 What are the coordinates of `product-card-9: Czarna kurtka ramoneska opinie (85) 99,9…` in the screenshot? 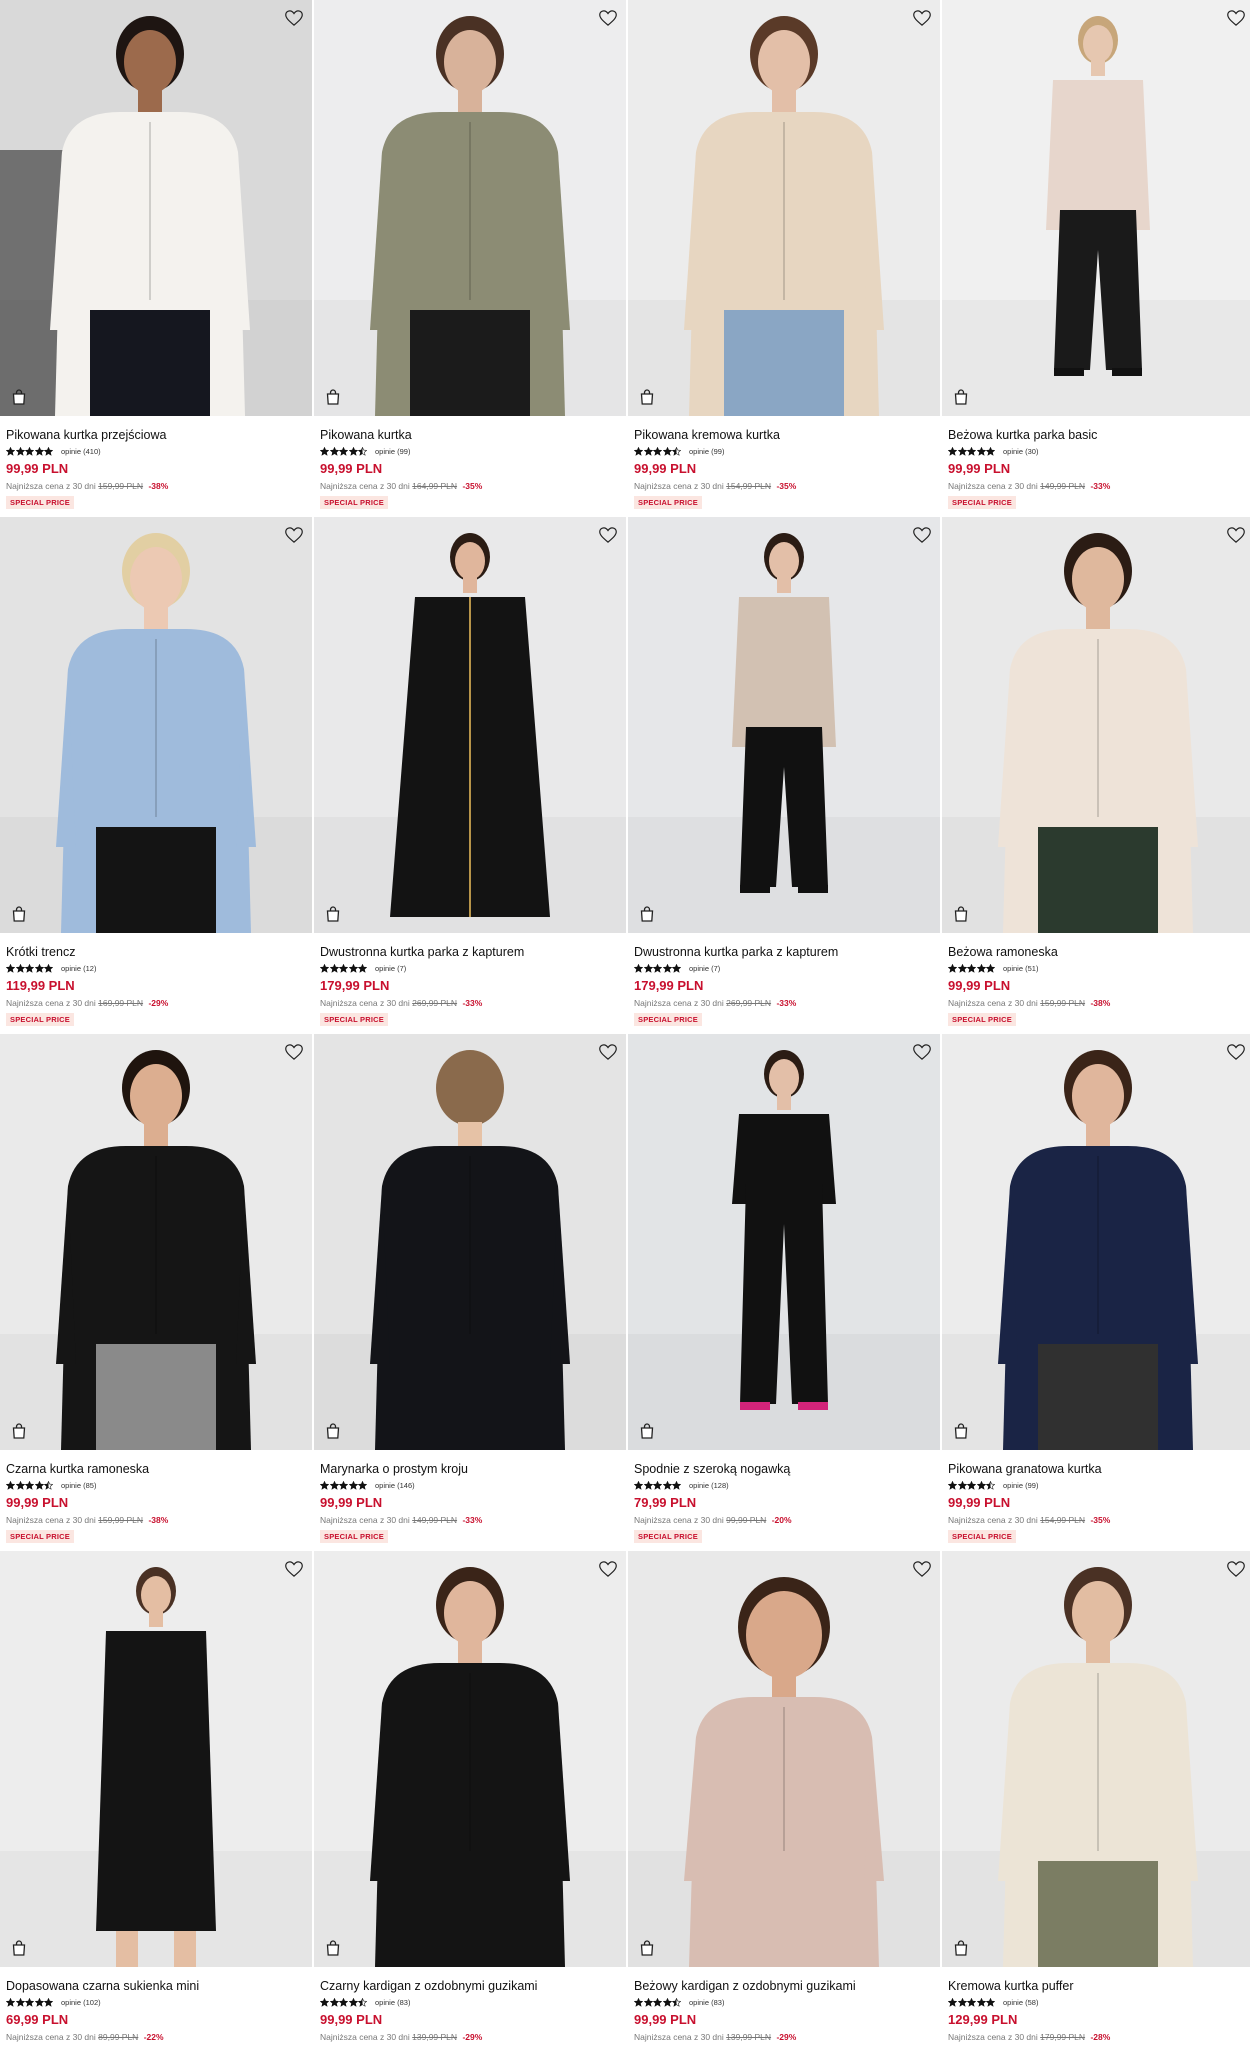 It's located at (156, 1292).